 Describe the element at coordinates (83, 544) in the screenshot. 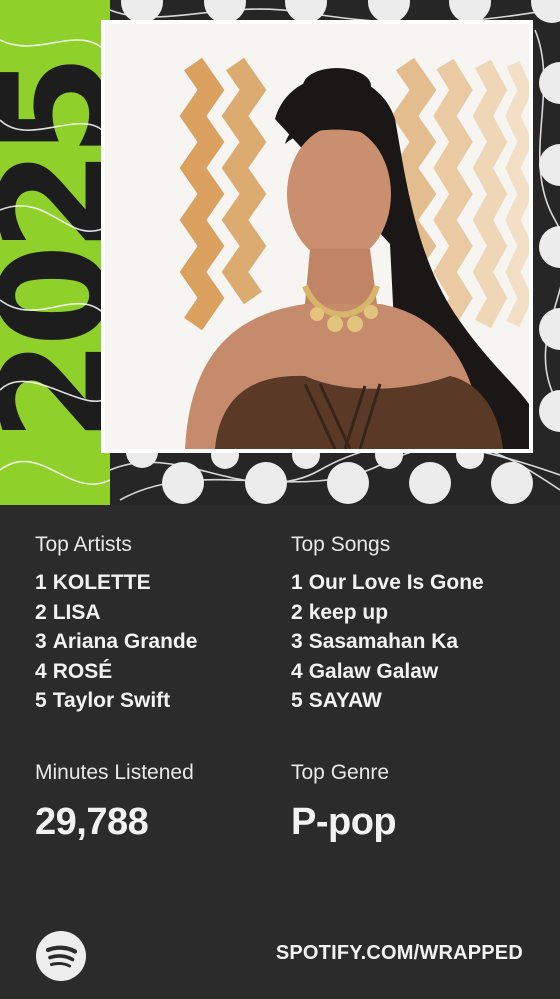

I see `top-artists-label: Top Artists` at that location.